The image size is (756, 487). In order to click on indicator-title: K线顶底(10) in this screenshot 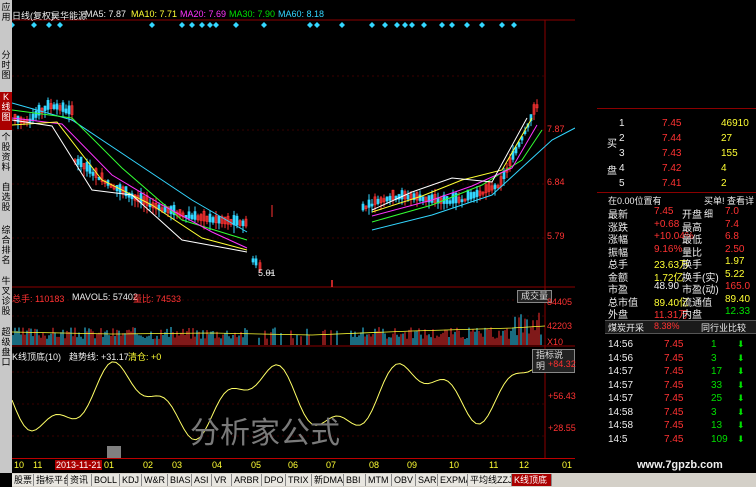, I will do `click(36, 356)`.